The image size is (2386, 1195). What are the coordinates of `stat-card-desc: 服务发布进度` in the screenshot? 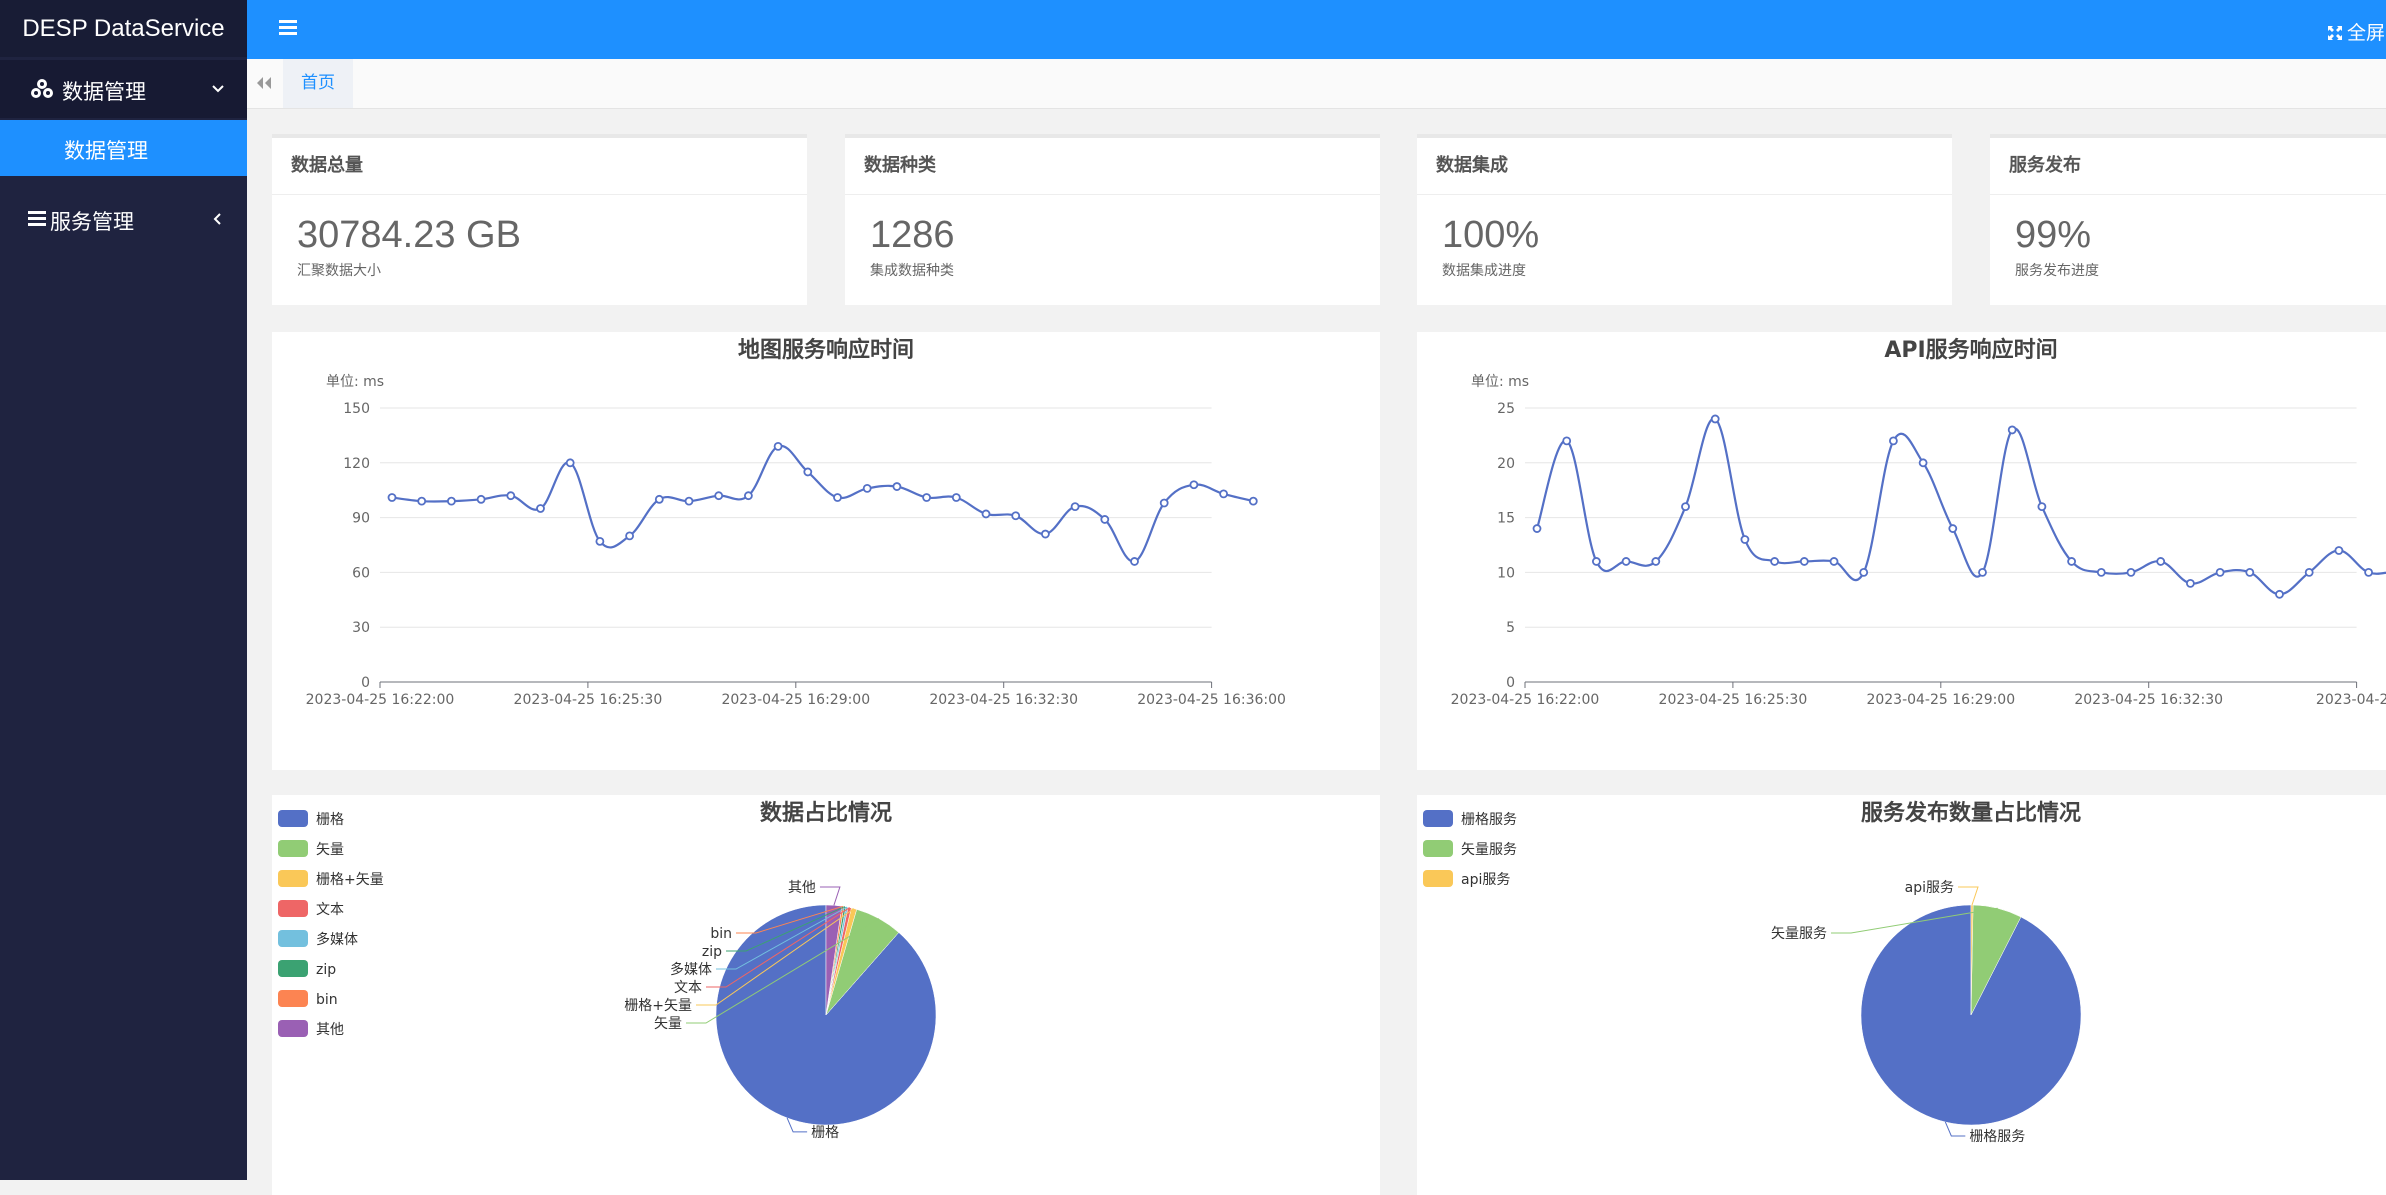 It's located at (2057, 271).